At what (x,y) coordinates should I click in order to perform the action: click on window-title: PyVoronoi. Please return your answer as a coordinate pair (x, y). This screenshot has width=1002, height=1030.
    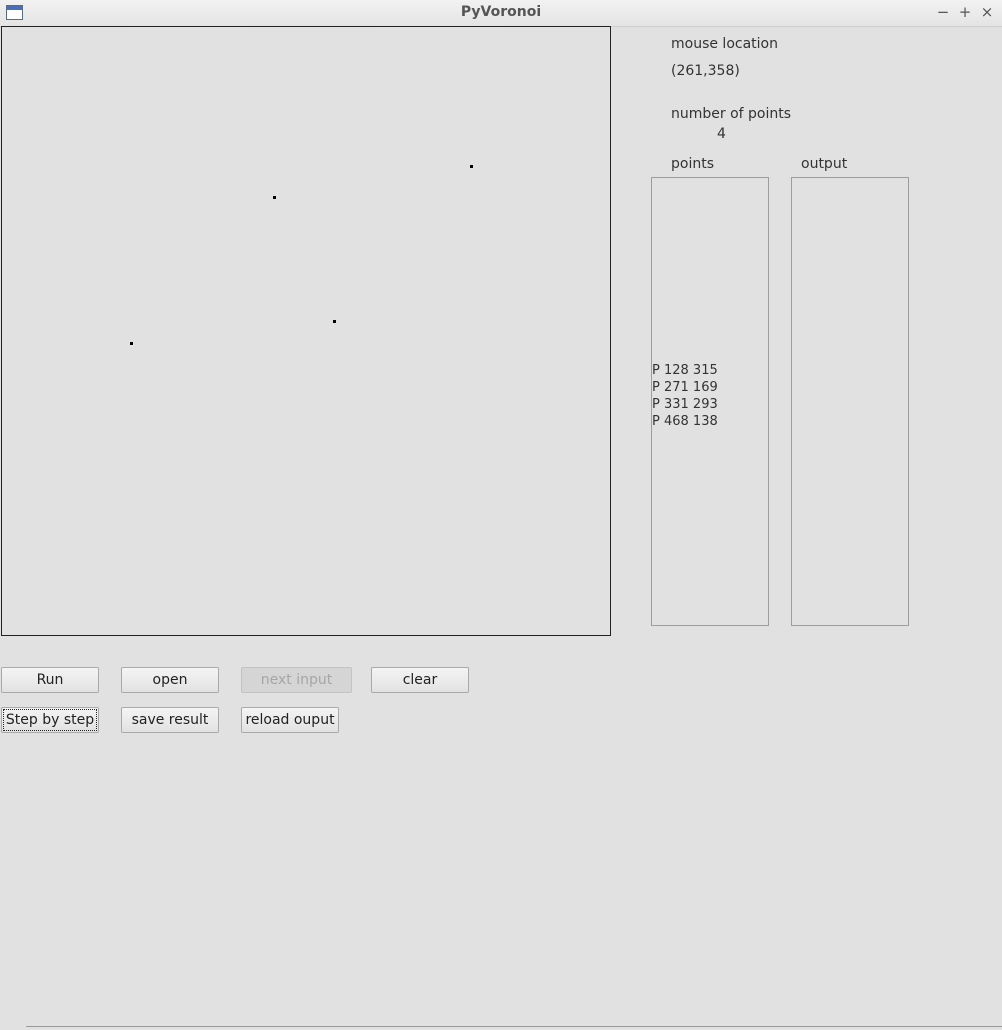
    Looking at the image, I should click on (501, 12).